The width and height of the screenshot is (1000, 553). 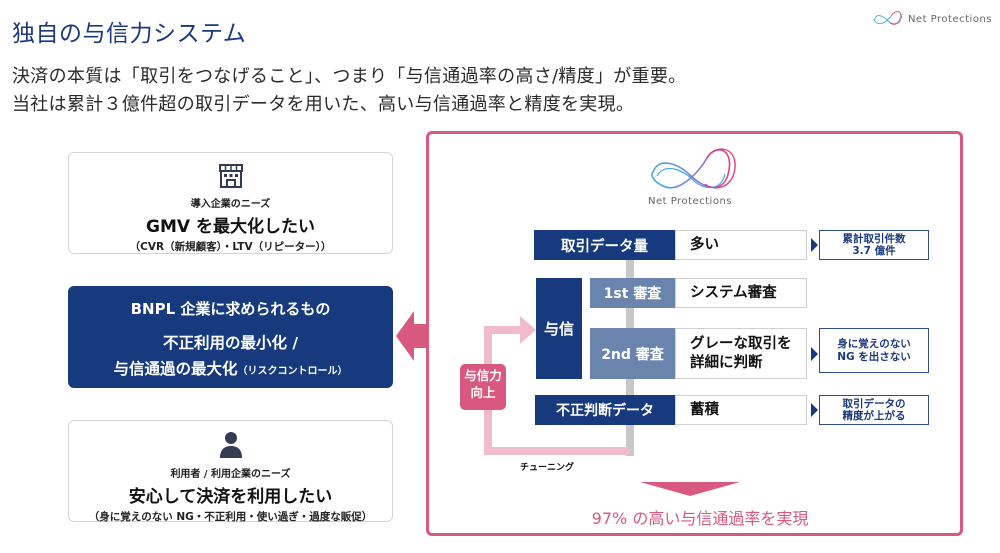 I want to click on down-arrow-icon, so click(x=690, y=489).